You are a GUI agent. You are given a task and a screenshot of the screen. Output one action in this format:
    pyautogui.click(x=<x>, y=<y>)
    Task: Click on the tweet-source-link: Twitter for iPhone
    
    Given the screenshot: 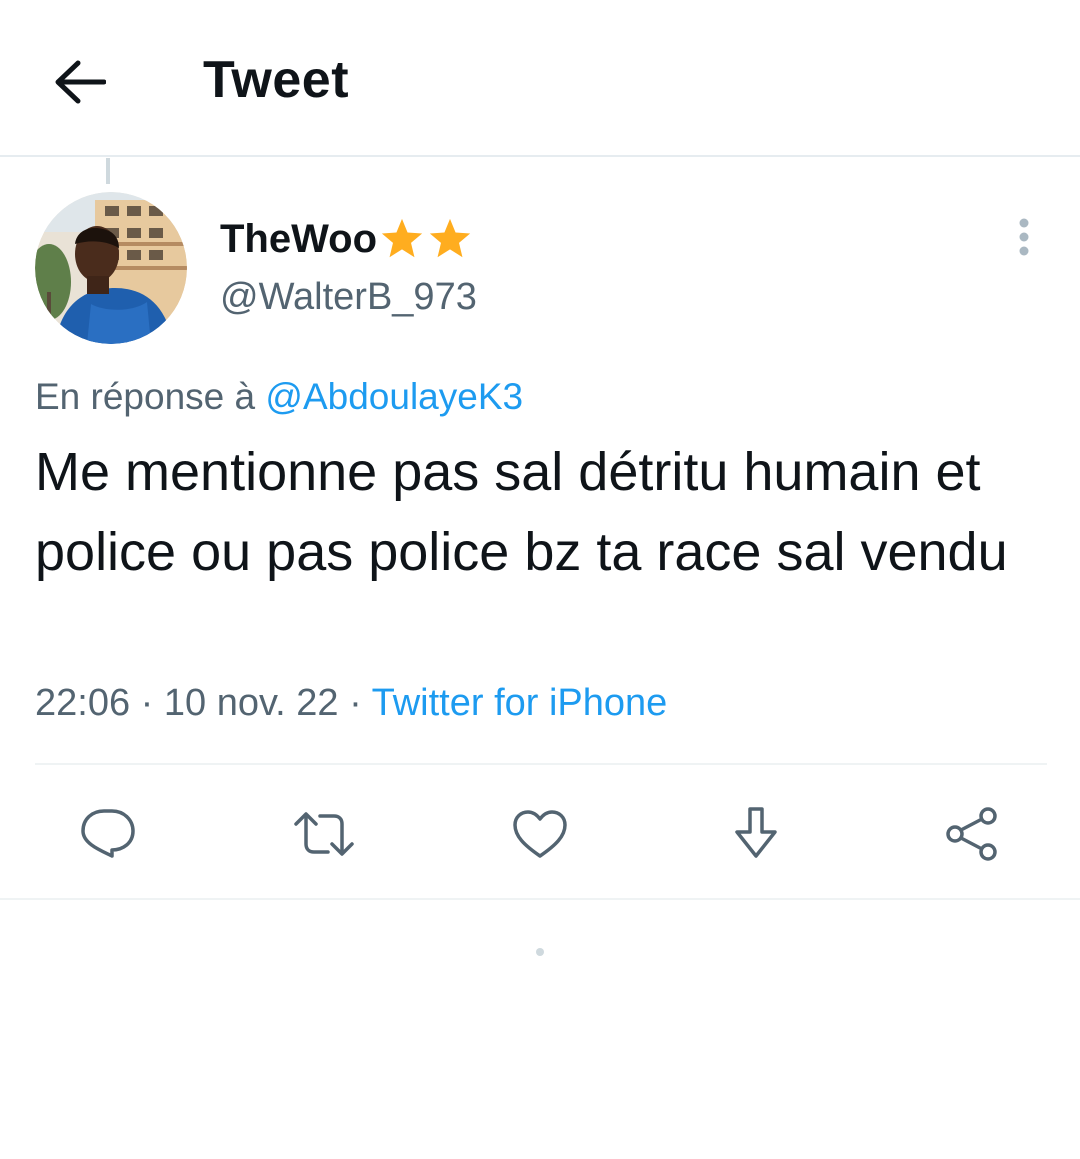 What is the action you would take?
    pyautogui.click(x=520, y=703)
    